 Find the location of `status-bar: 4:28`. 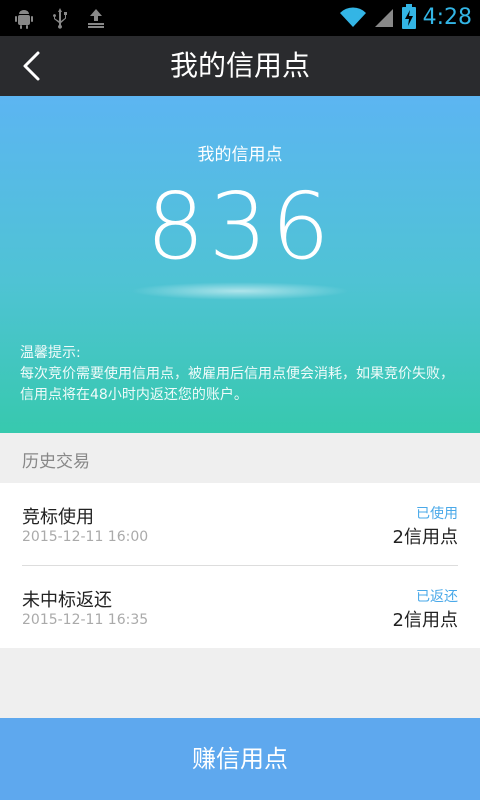

status-bar: 4:28 is located at coordinates (240, 18).